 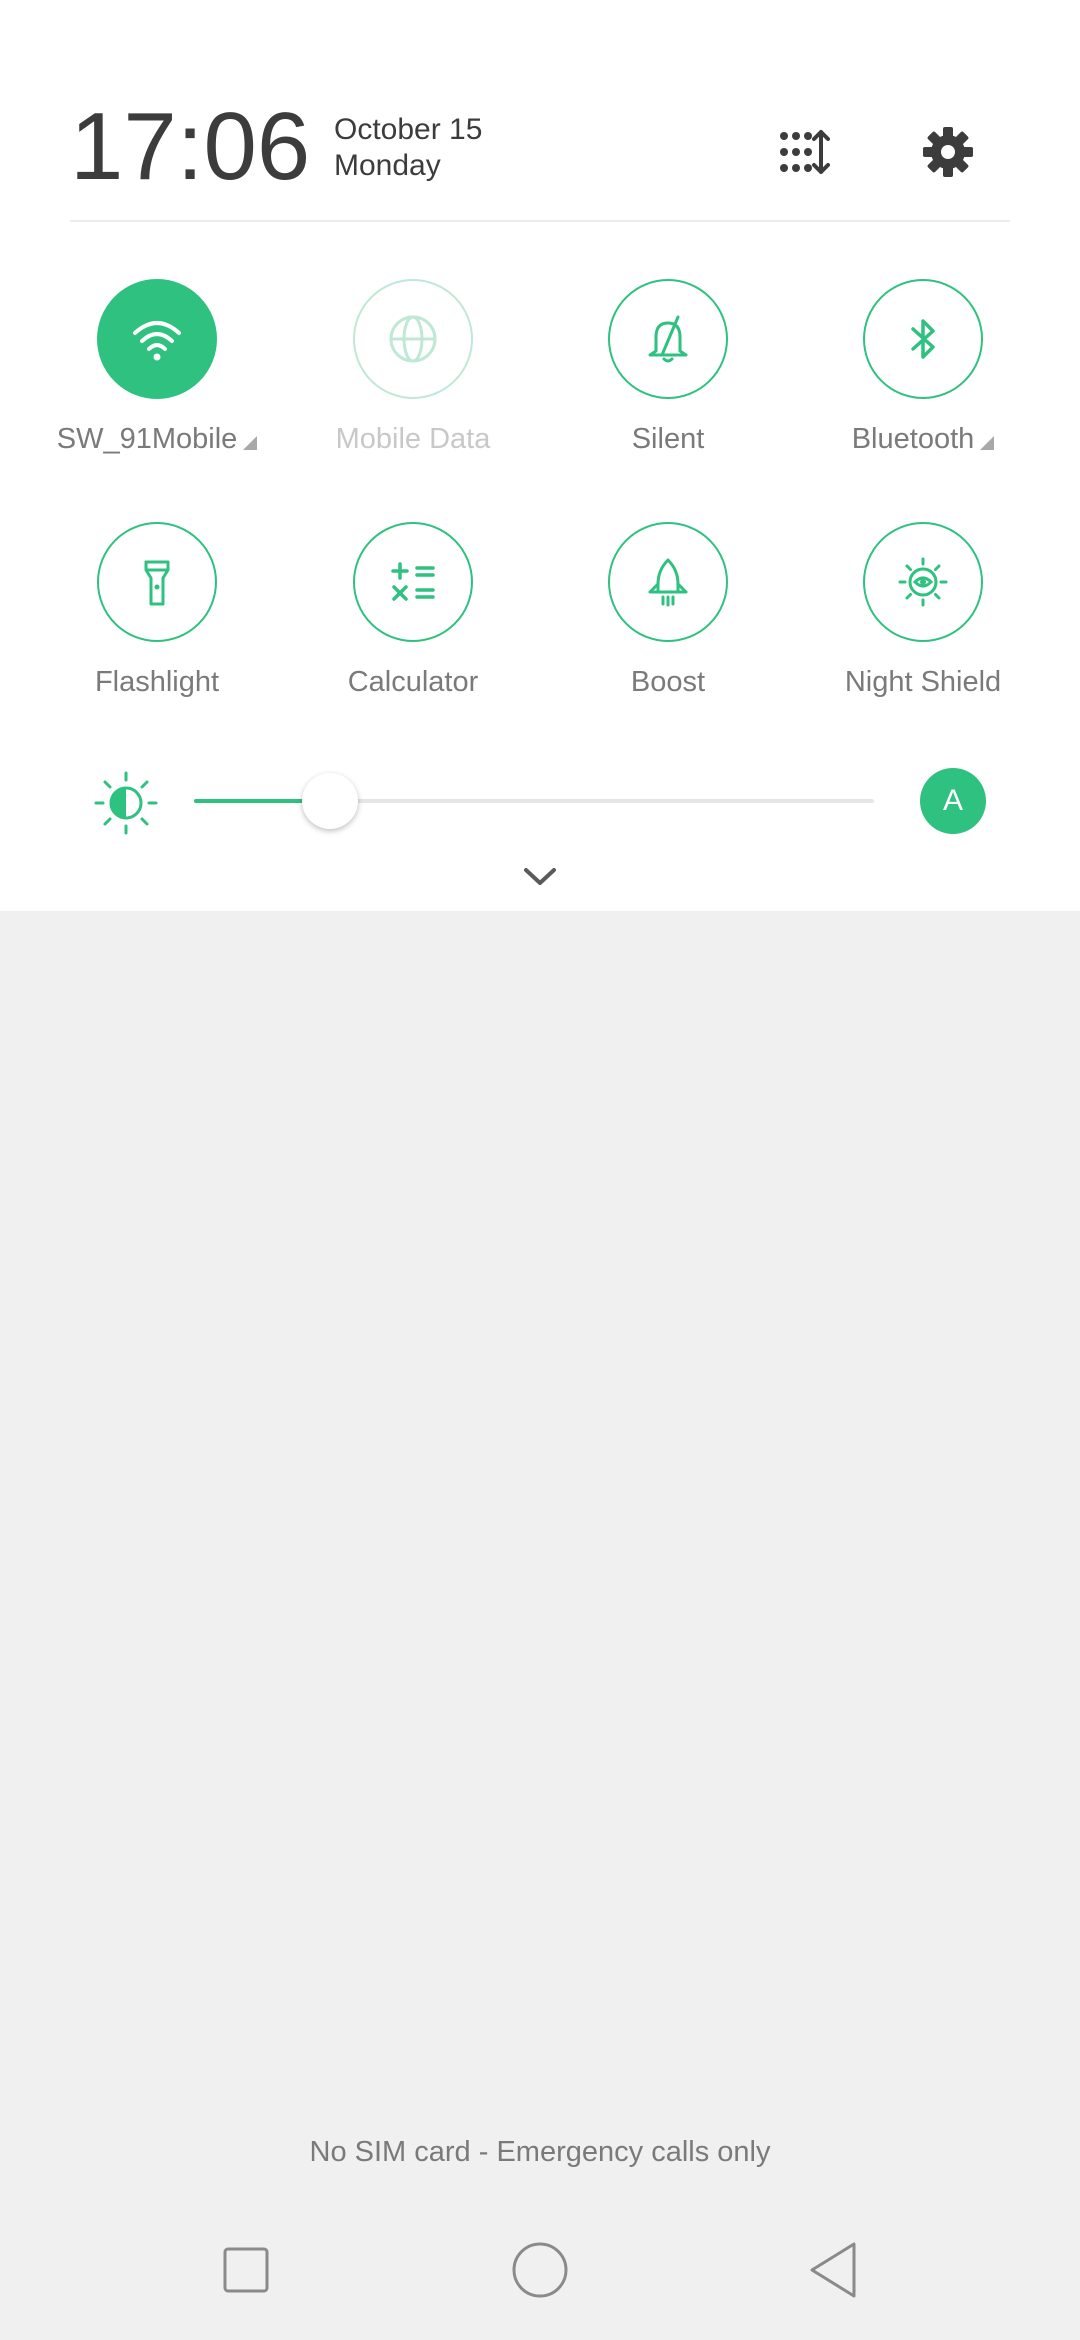 I want to click on brightness-icon, so click(x=126, y=803).